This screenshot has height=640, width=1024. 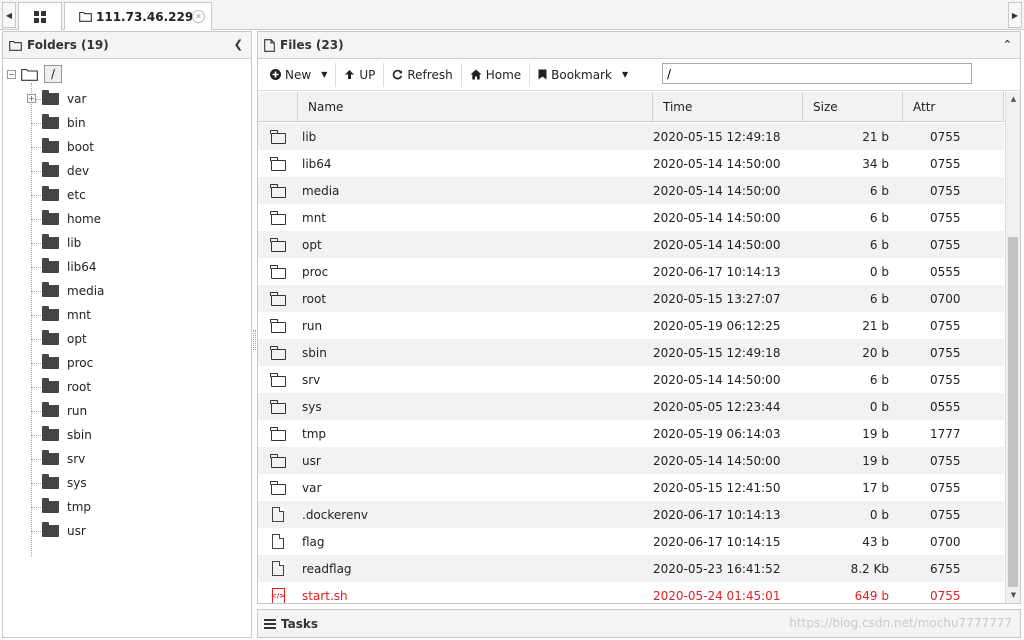 What do you see at coordinates (40, 16) in the screenshot?
I see `grid-tab` at bounding box center [40, 16].